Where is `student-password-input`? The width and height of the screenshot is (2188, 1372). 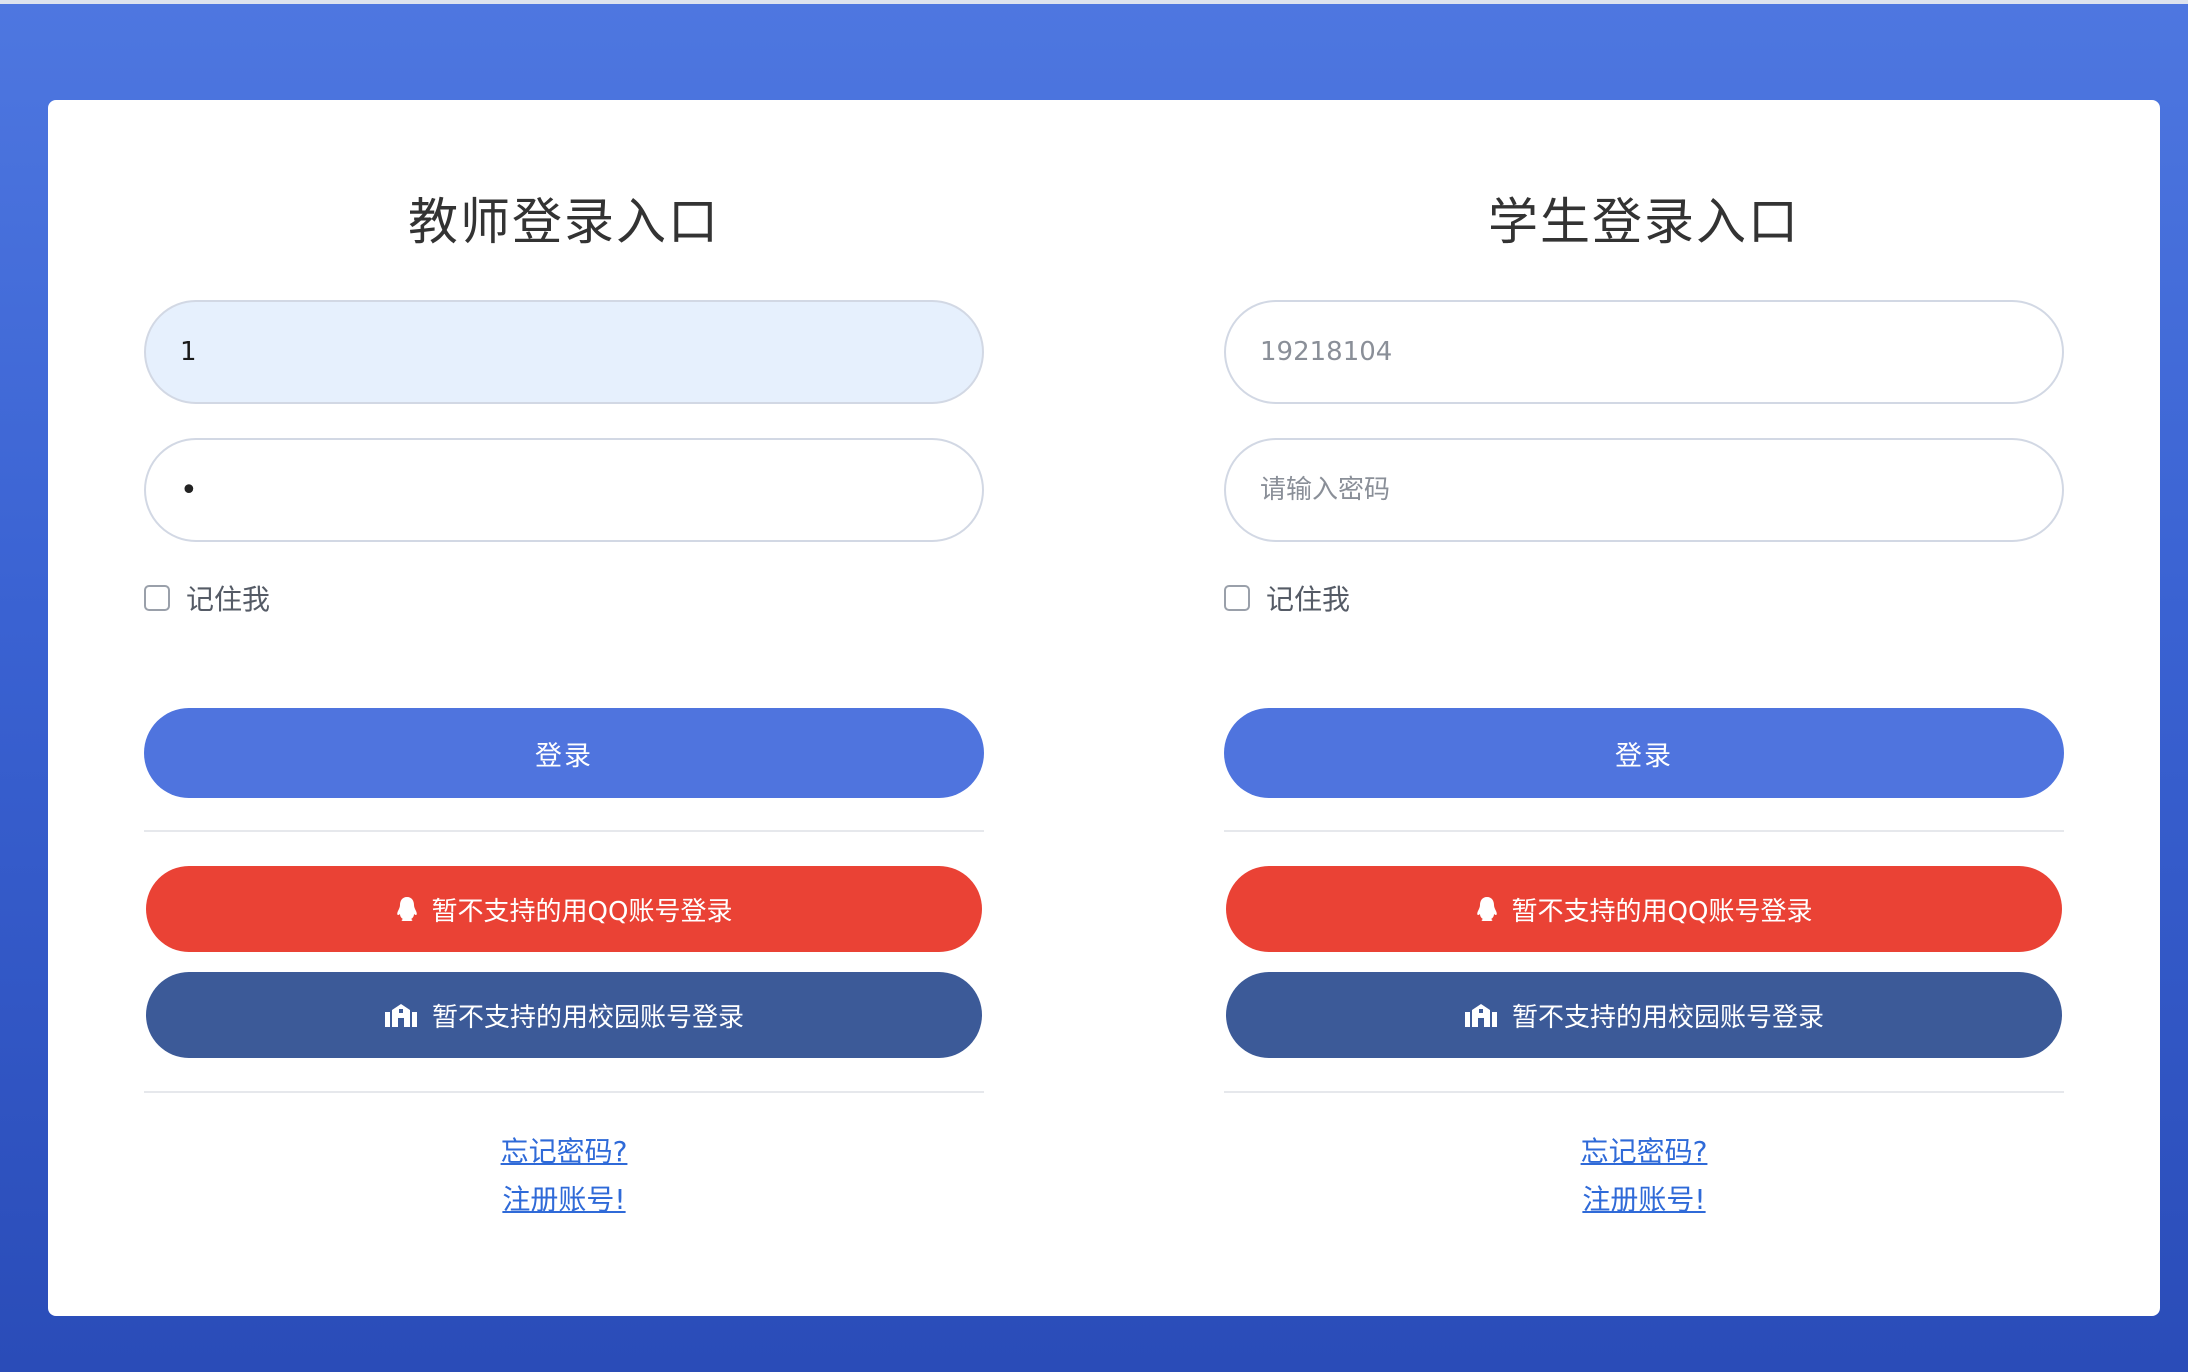 student-password-input is located at coordinates (1644, 490).